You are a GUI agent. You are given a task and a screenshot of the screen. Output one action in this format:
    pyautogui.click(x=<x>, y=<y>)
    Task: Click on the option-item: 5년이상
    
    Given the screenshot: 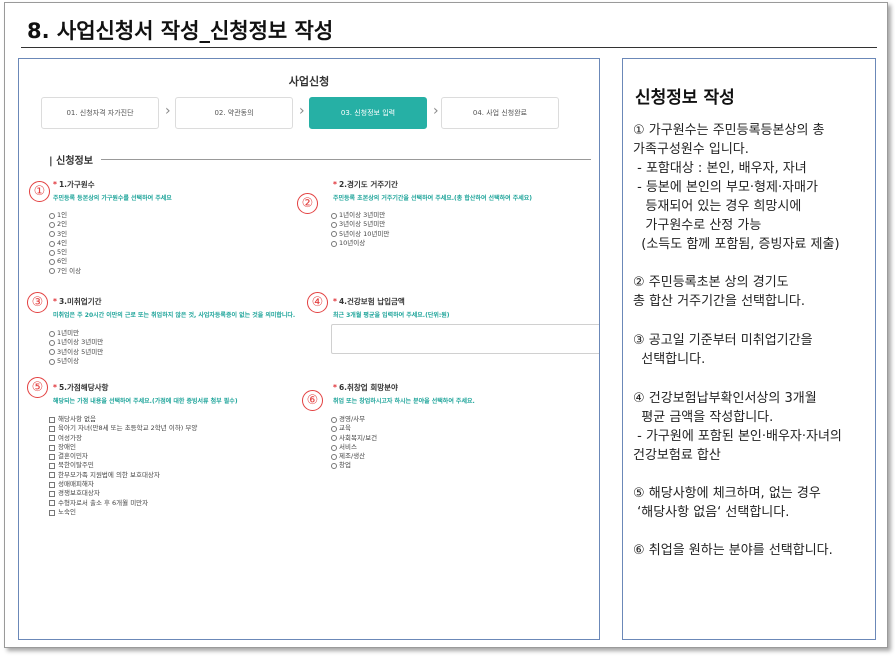 What is the action you would take?
    pyautogui.click(x=76, y=361)
    